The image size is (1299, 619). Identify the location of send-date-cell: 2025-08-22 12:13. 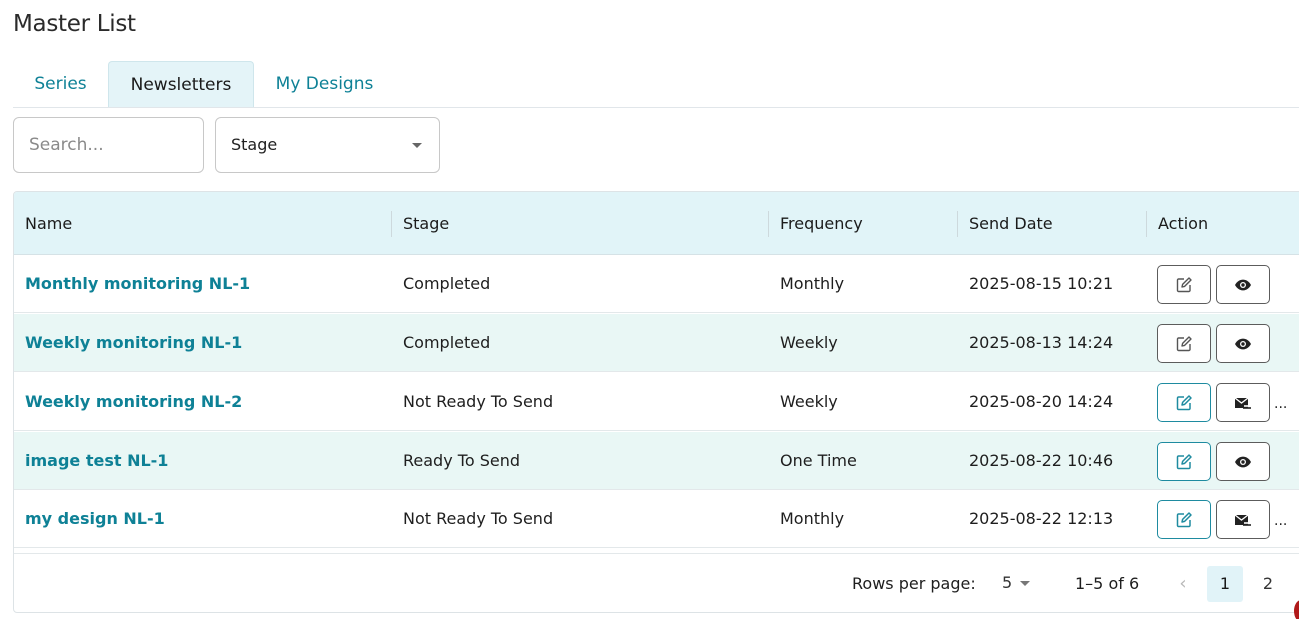
(1041, 518).